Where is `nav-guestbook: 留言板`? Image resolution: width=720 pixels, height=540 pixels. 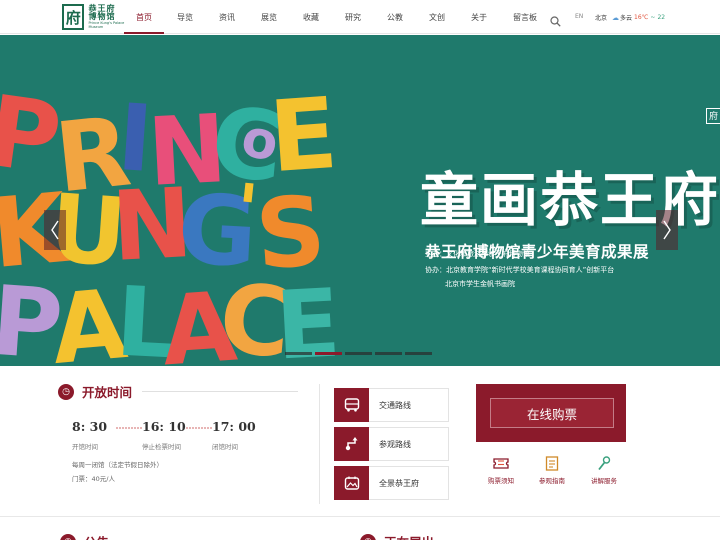
nav-guestbook: 留言板 is located at coordinates (525, 17).